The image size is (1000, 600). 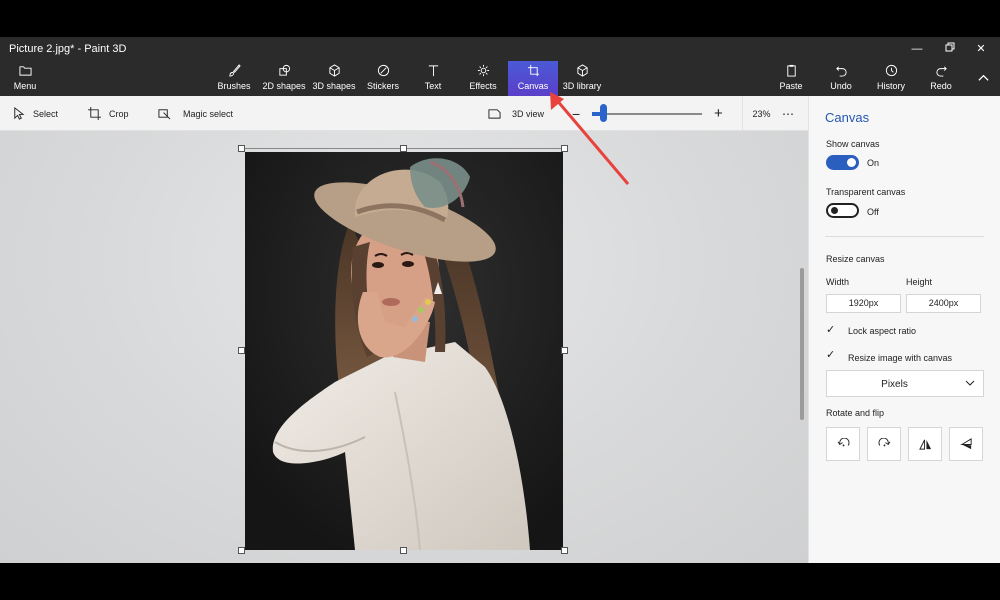 What do you see at coordinates (590, 138) in the screenshot?
I see `annotation-arrow` at bounding box center [590, 138].